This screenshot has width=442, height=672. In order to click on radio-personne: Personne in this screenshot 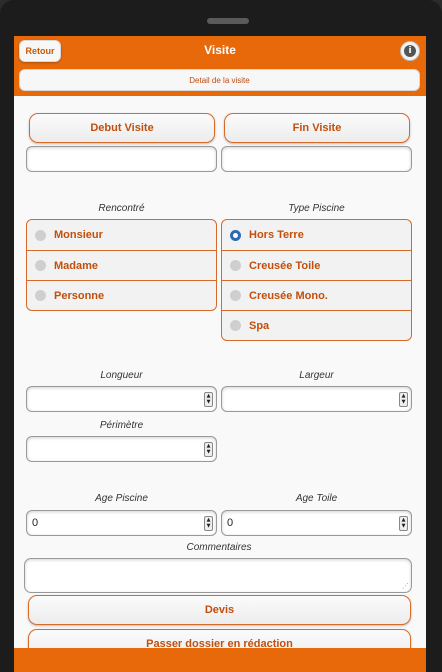, I will do `click(121, 295)`.